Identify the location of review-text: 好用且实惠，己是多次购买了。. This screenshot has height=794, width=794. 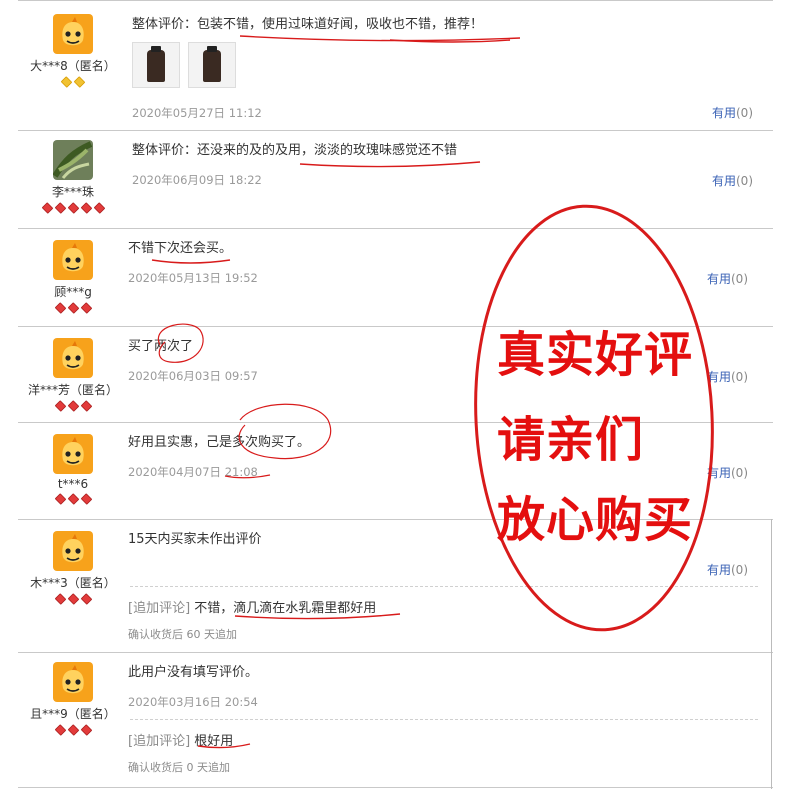
(219, 442).